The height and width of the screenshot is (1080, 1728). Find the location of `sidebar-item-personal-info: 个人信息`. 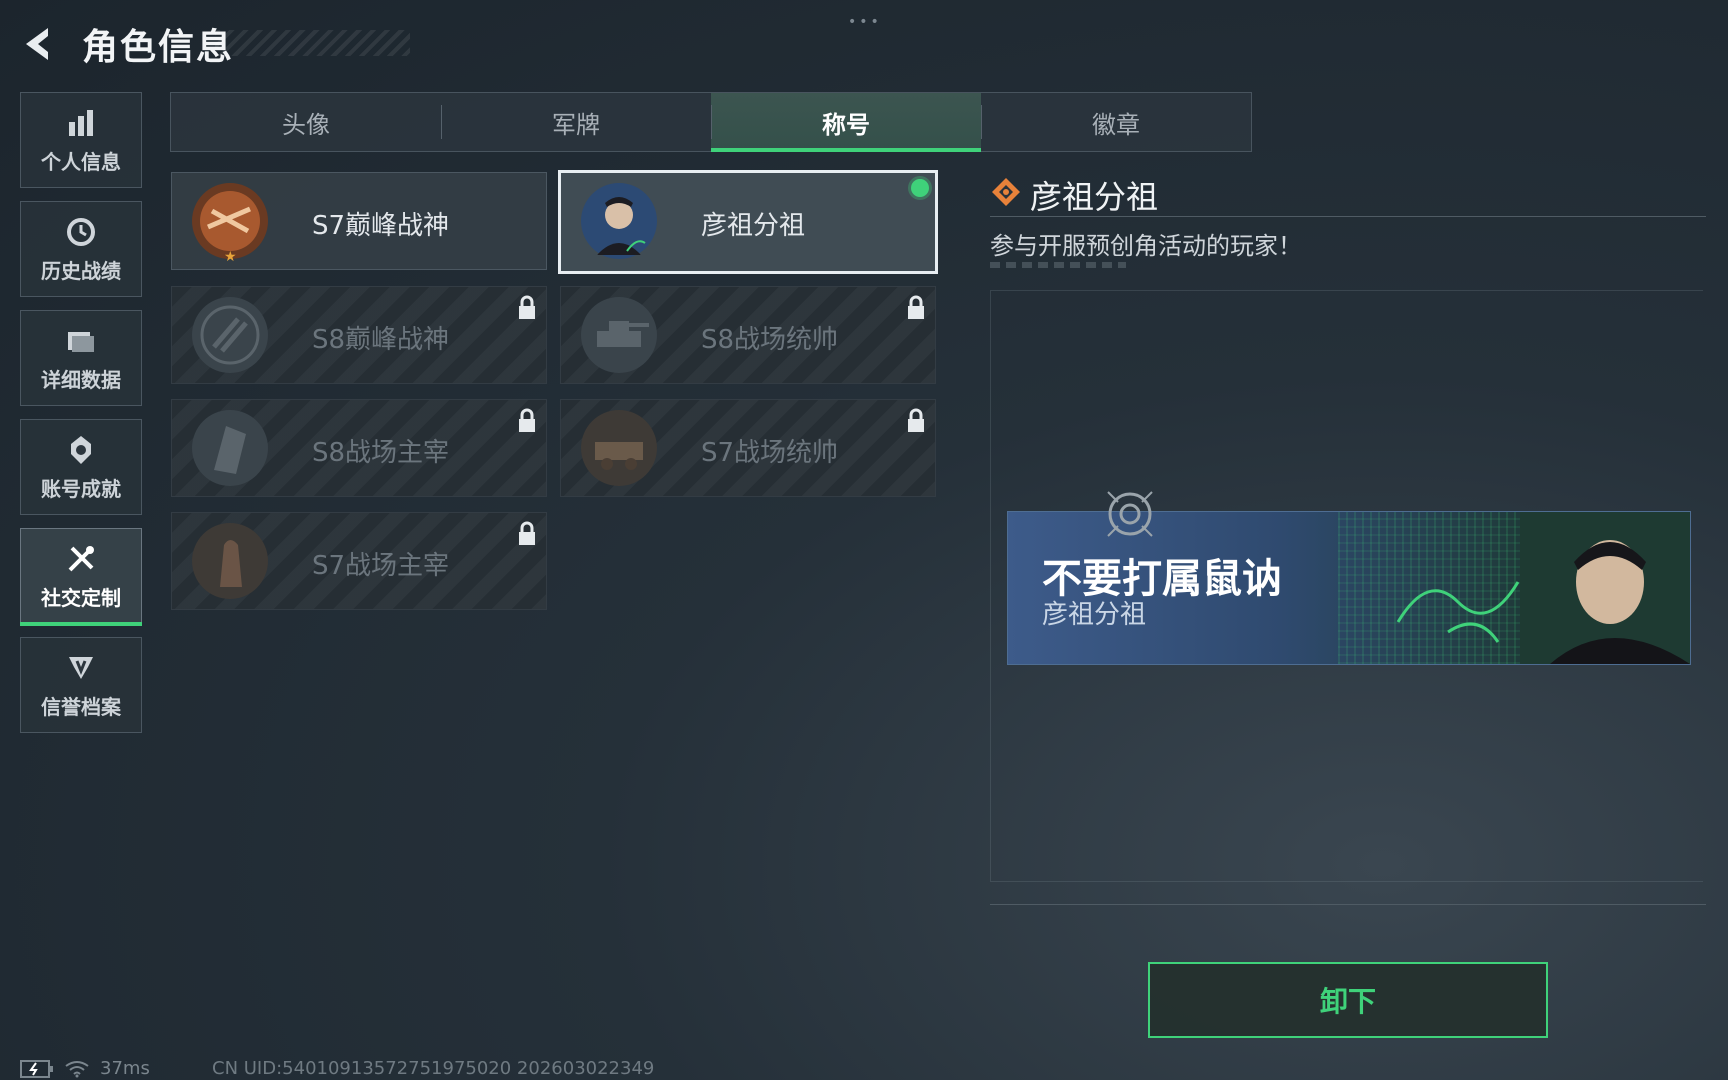

sidebar-item-personal-info: 个人信息 is located at coordinates (81, 140).